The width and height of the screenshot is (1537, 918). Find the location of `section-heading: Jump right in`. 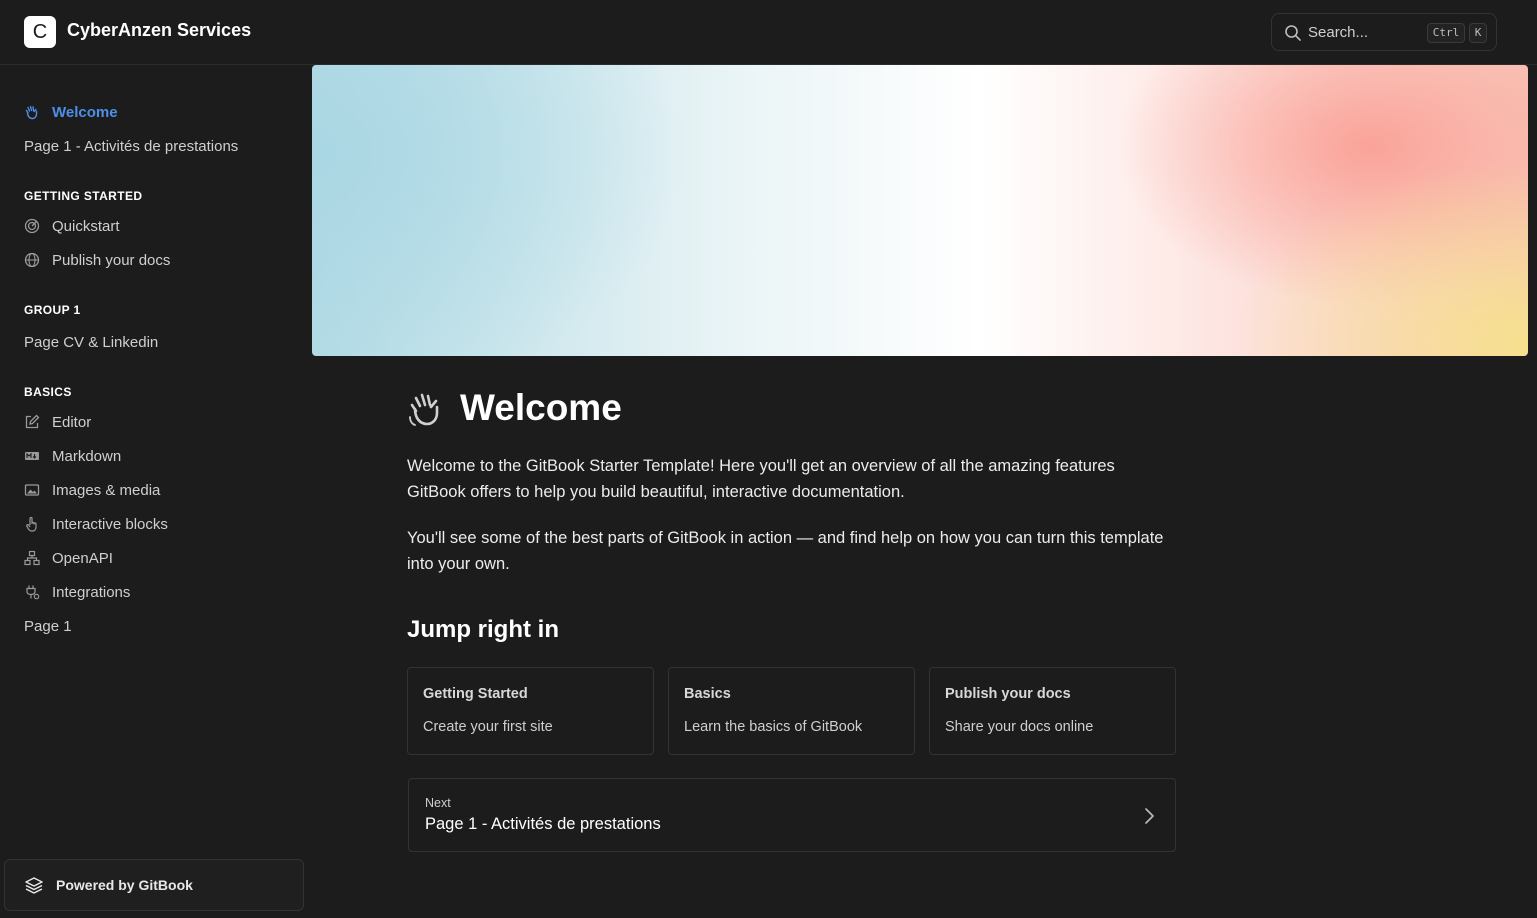

section-heading: Jump right in is located at coordinates (483, 629).